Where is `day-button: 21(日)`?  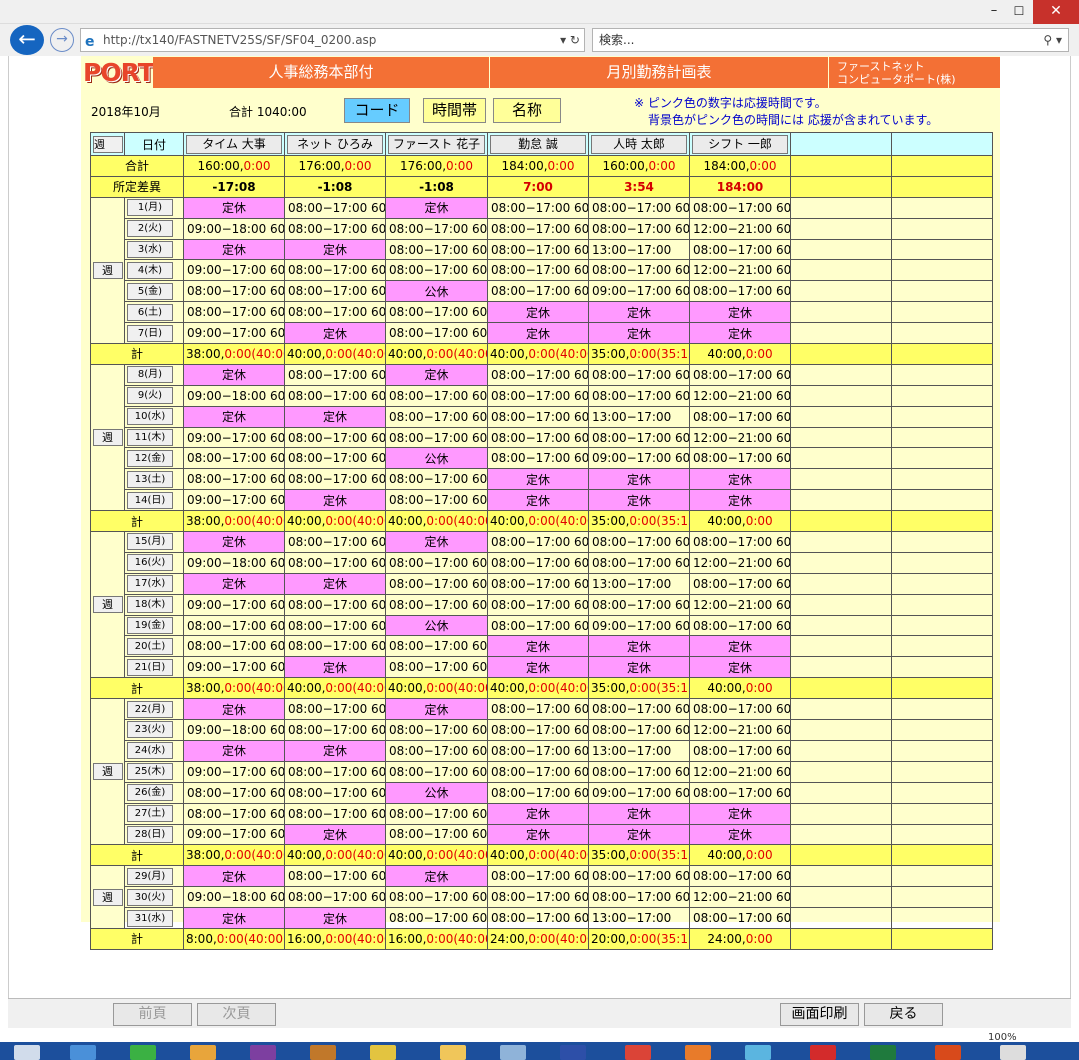 day-button: 21(日) is located at coordinates (150, 667).